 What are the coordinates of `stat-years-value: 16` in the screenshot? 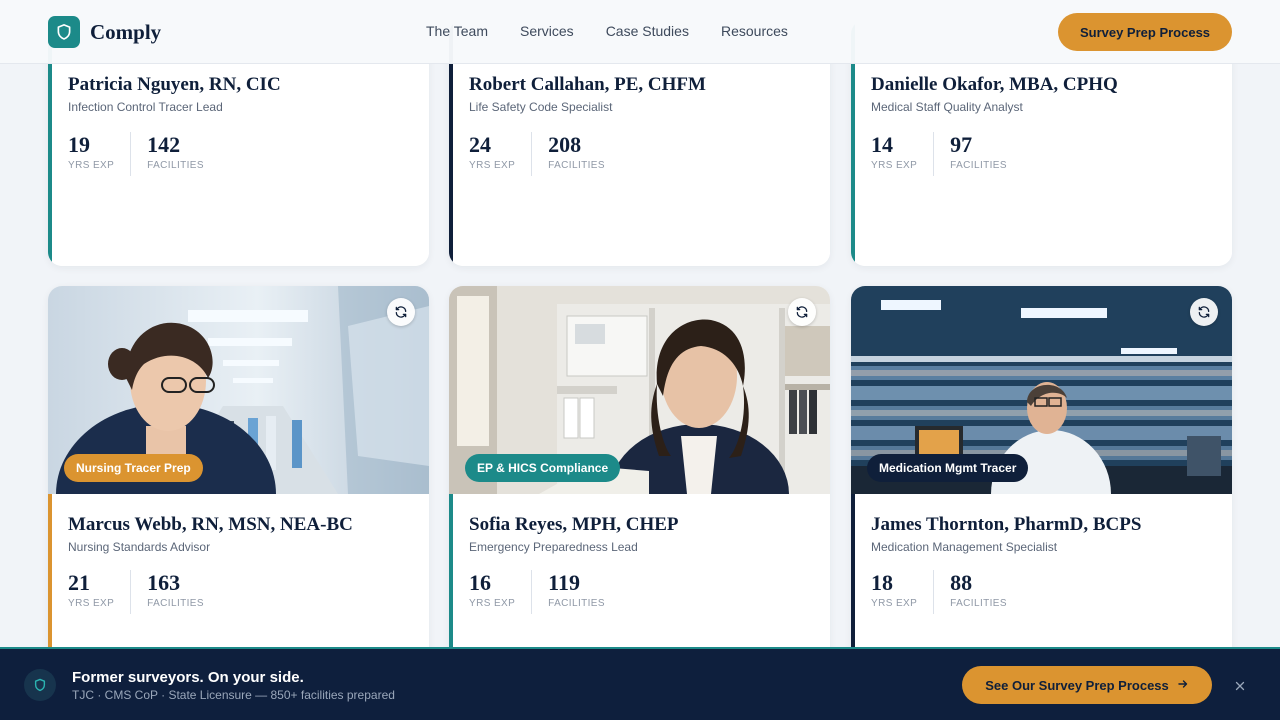 It's located at (480, 582).